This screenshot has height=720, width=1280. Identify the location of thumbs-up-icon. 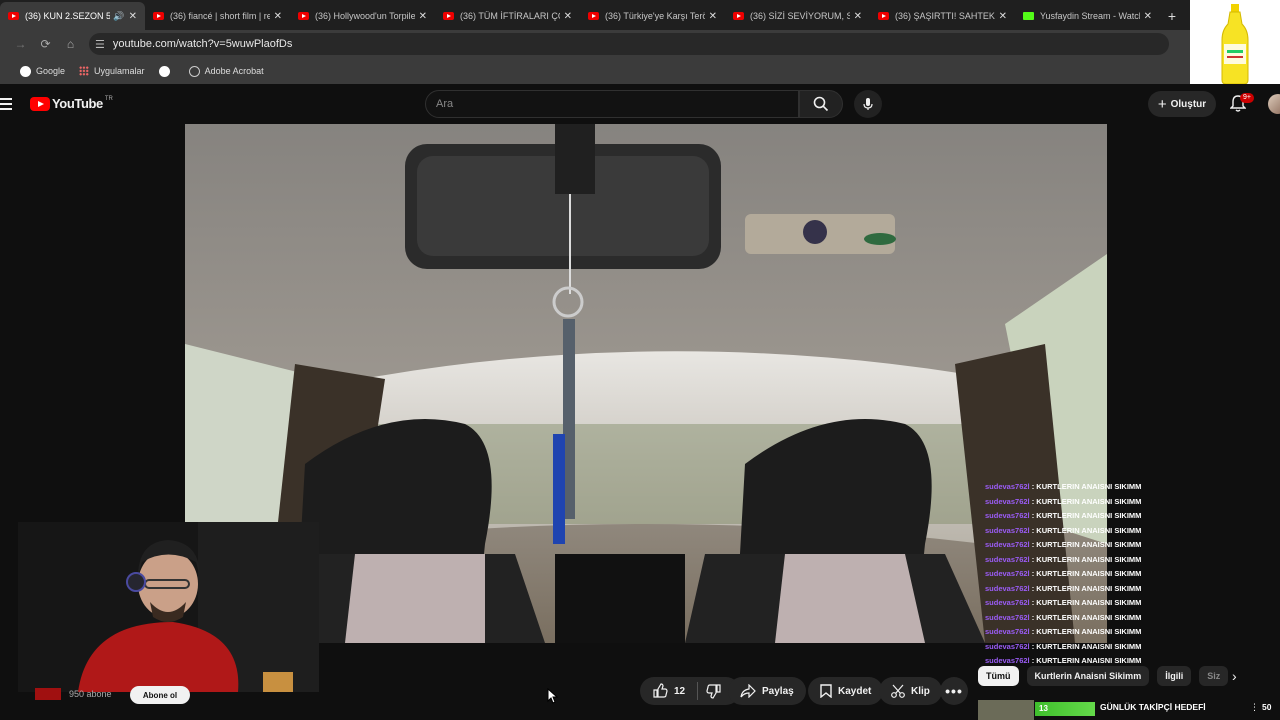
(660, 690).